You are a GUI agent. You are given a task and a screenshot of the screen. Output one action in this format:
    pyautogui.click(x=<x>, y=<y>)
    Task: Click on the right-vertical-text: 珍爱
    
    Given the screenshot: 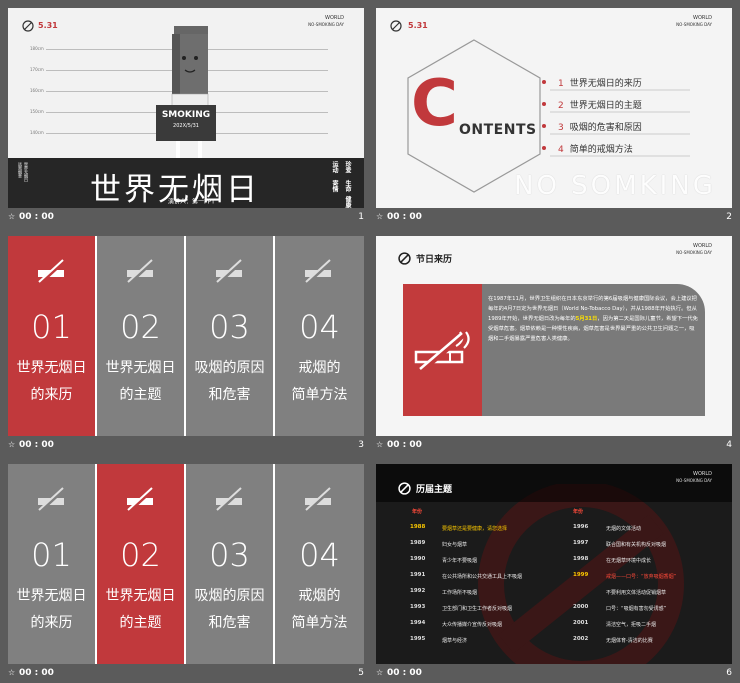 What is the action you would take?
    pyautogui.click(x=347, y=167)
    